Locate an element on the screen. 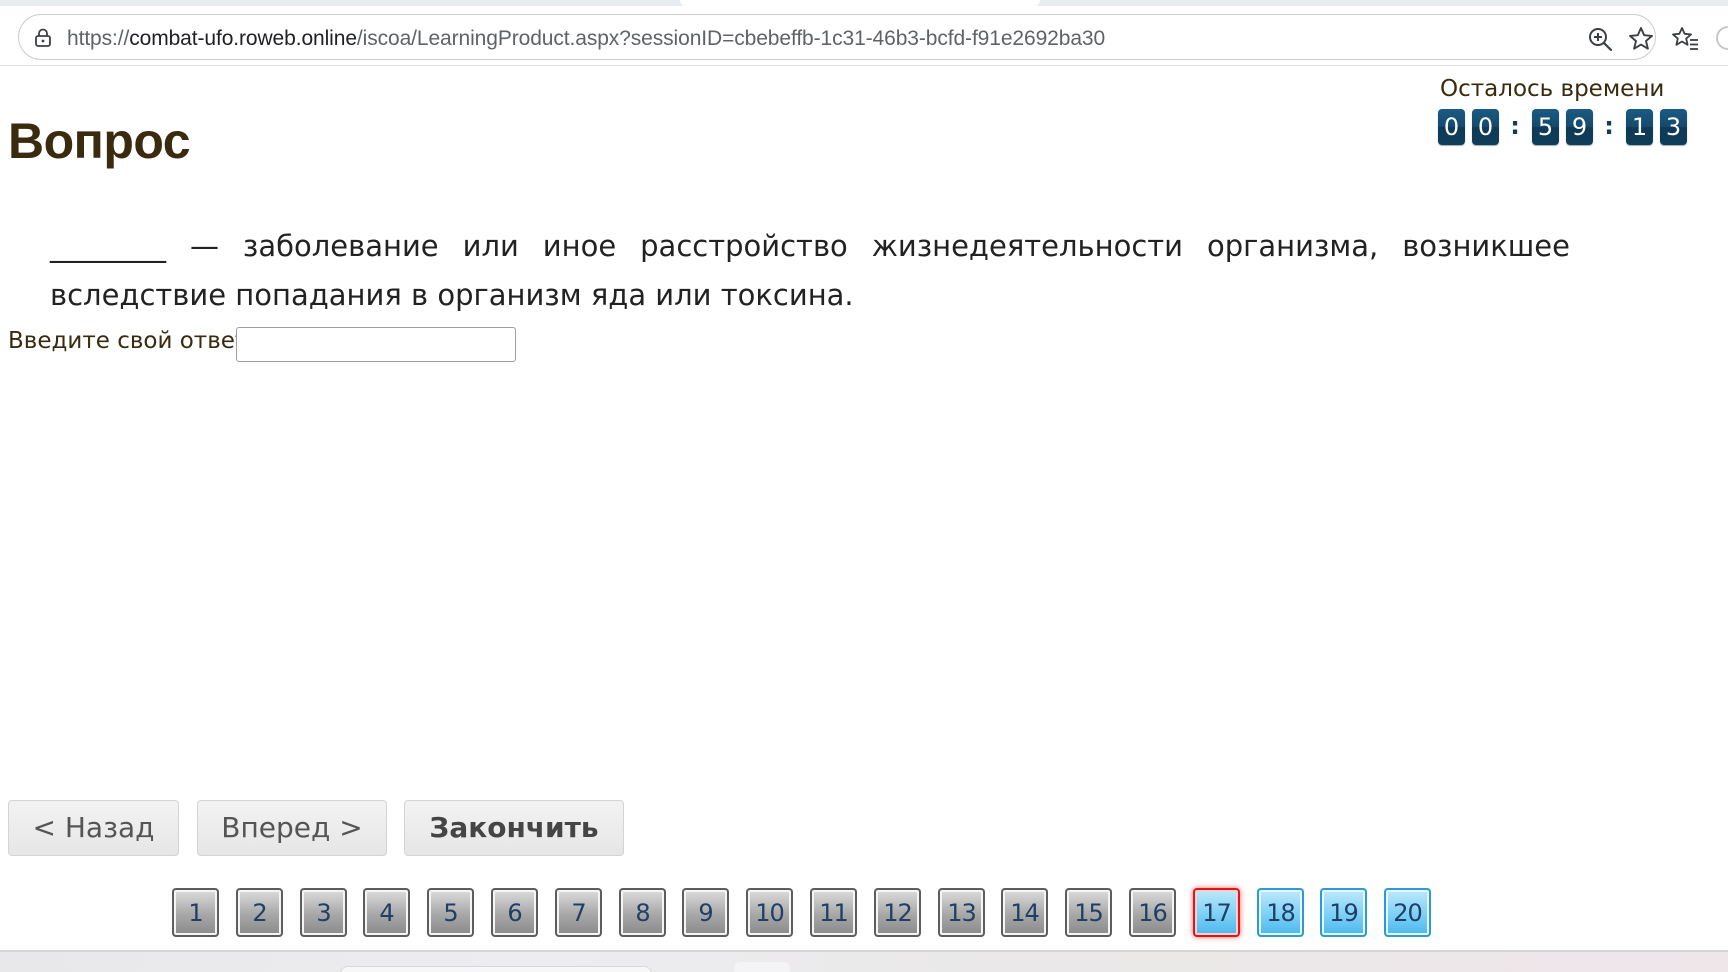 This screenshot has height=972, width=1728. timer-digit: 1 is located at coordinates (1639, 127).